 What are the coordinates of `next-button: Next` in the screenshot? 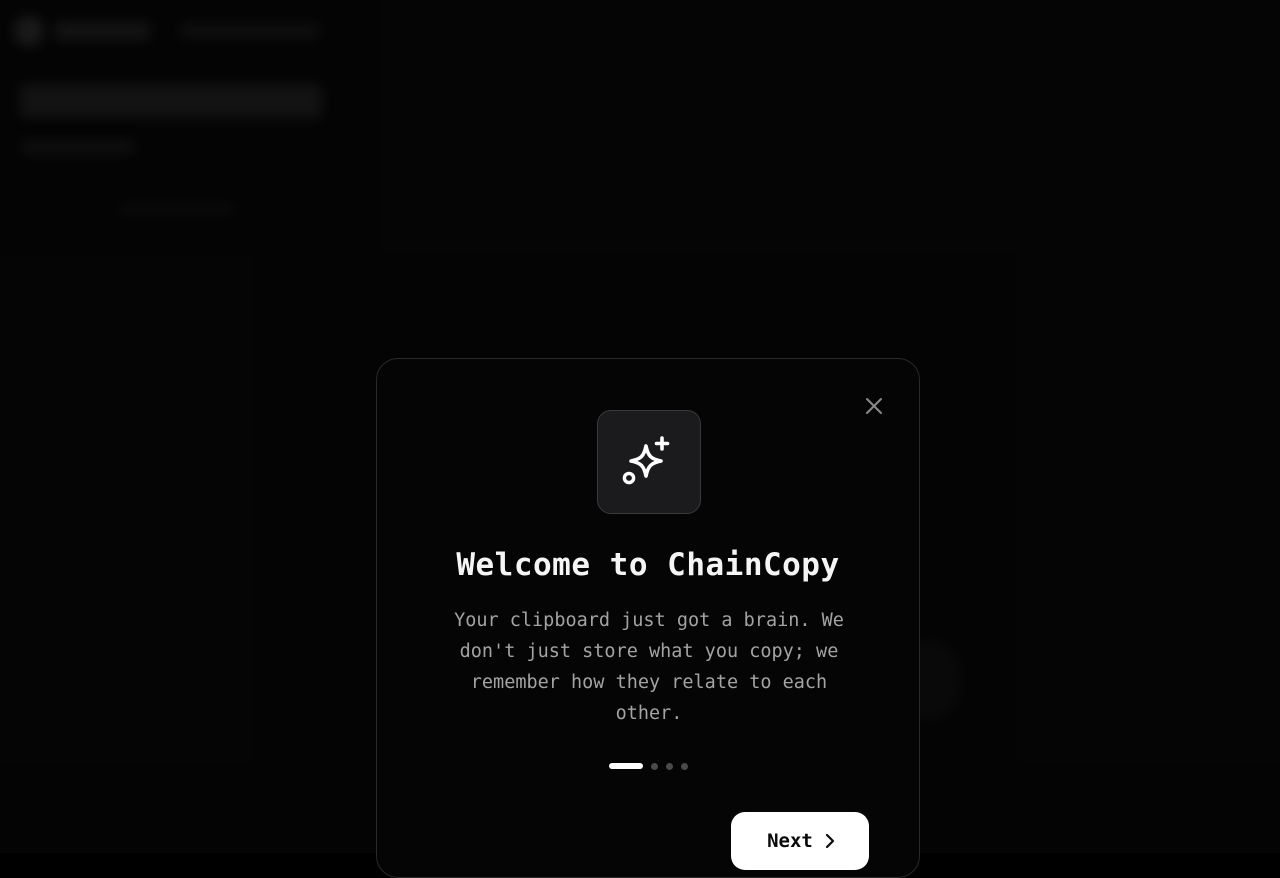 It's located at (800, 841).